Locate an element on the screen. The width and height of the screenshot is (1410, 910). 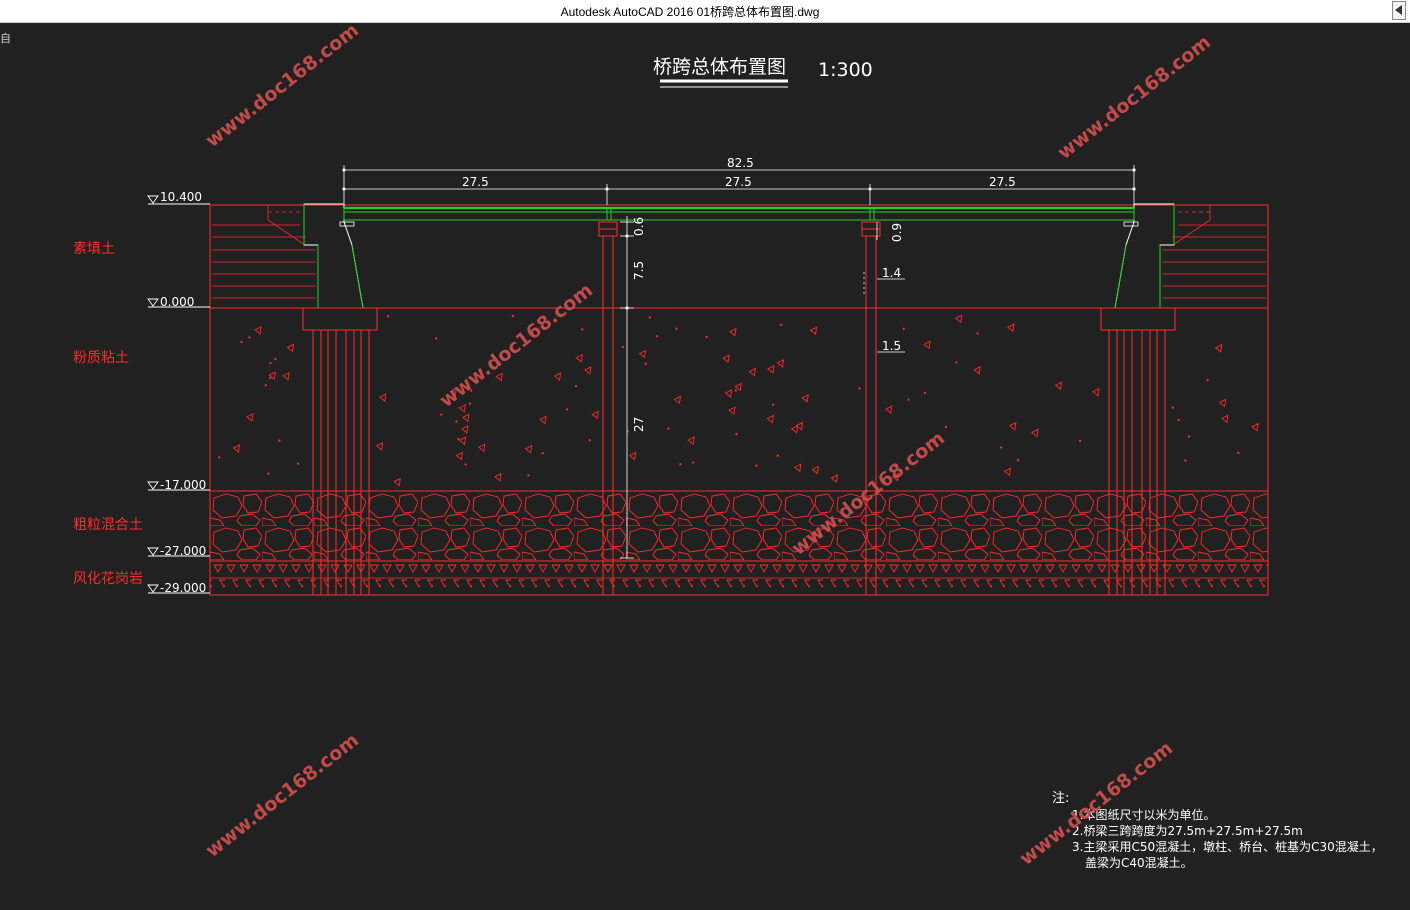
elevation-minus-27: -27.000 is located at coordinates (183, 551).